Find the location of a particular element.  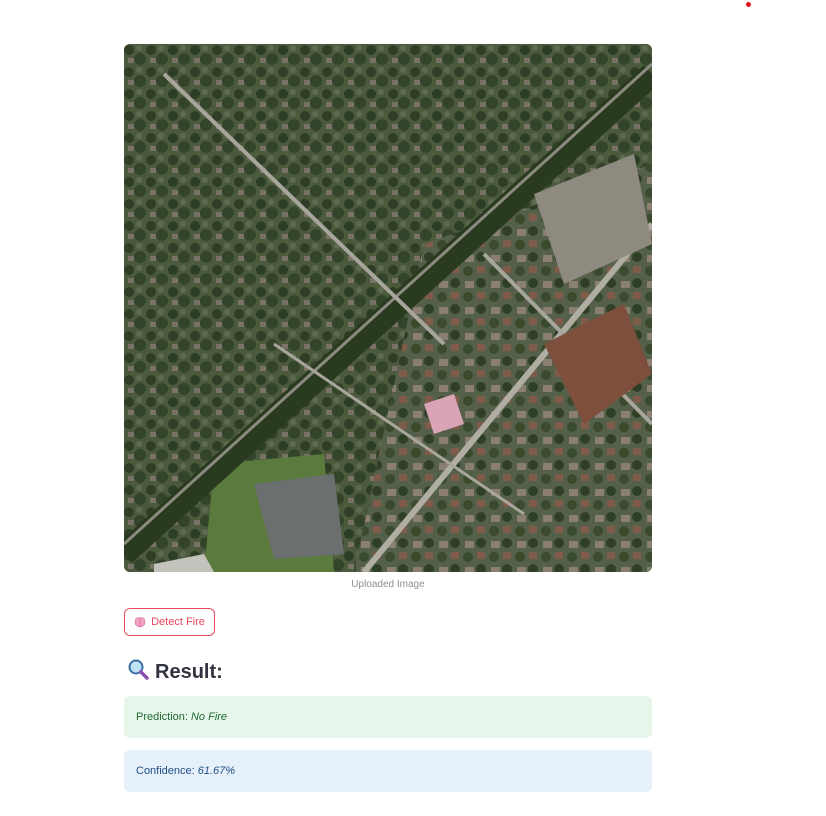

prediction-value: No Fire is located at coordinates (209, 717).